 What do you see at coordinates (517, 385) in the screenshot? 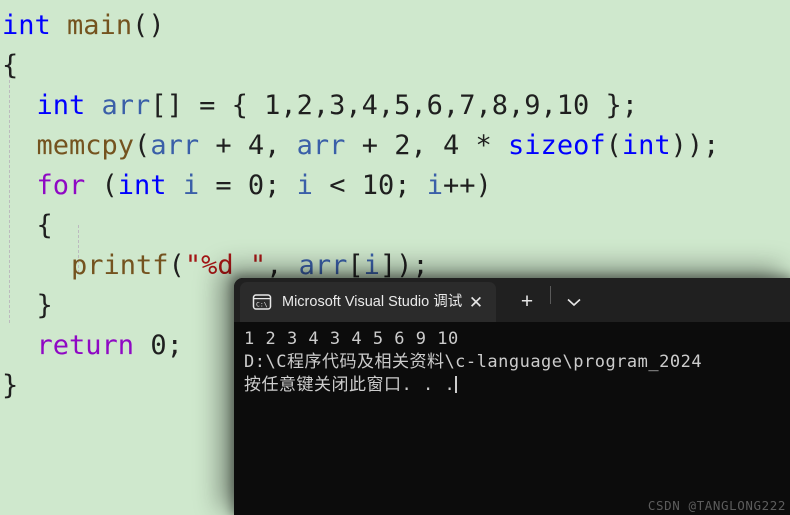
I see `terminal-output-line-3: 按任意键关闭此窗口. . .` at bounding box center [517, 385].